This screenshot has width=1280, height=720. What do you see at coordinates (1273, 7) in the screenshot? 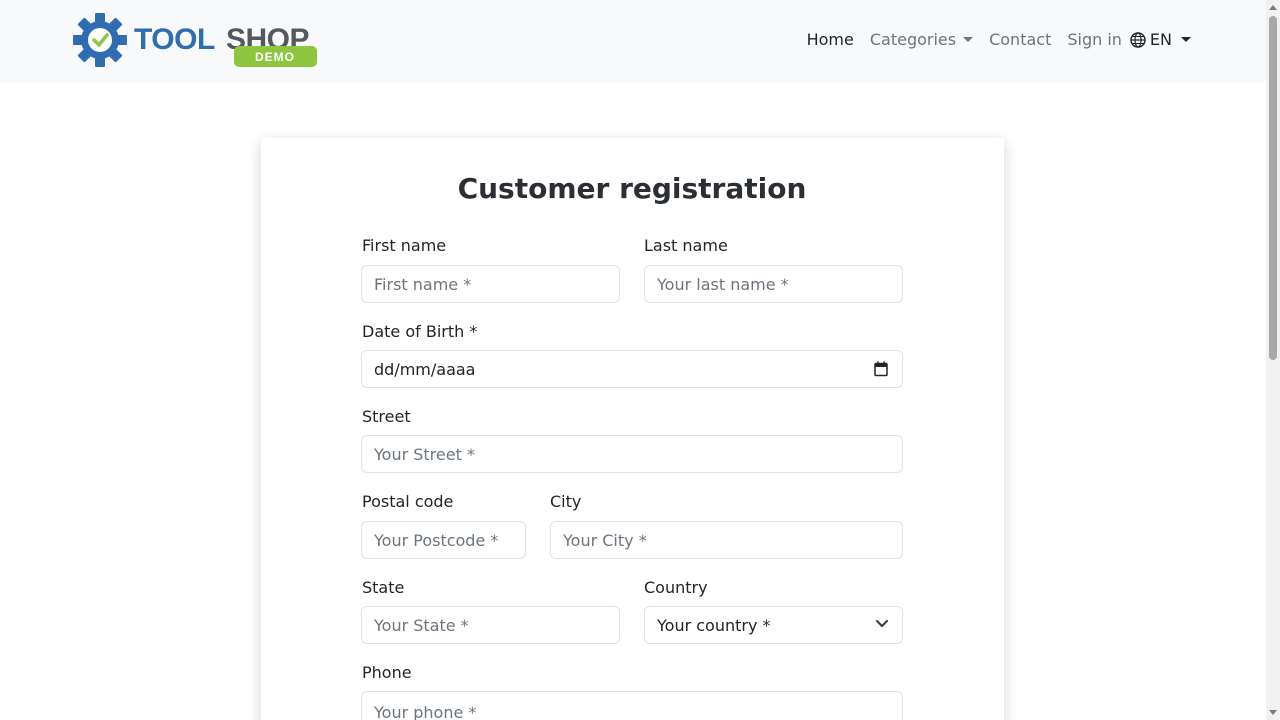
I see `scroll-up-arrow-icon` at bounding box center [1273, 7].